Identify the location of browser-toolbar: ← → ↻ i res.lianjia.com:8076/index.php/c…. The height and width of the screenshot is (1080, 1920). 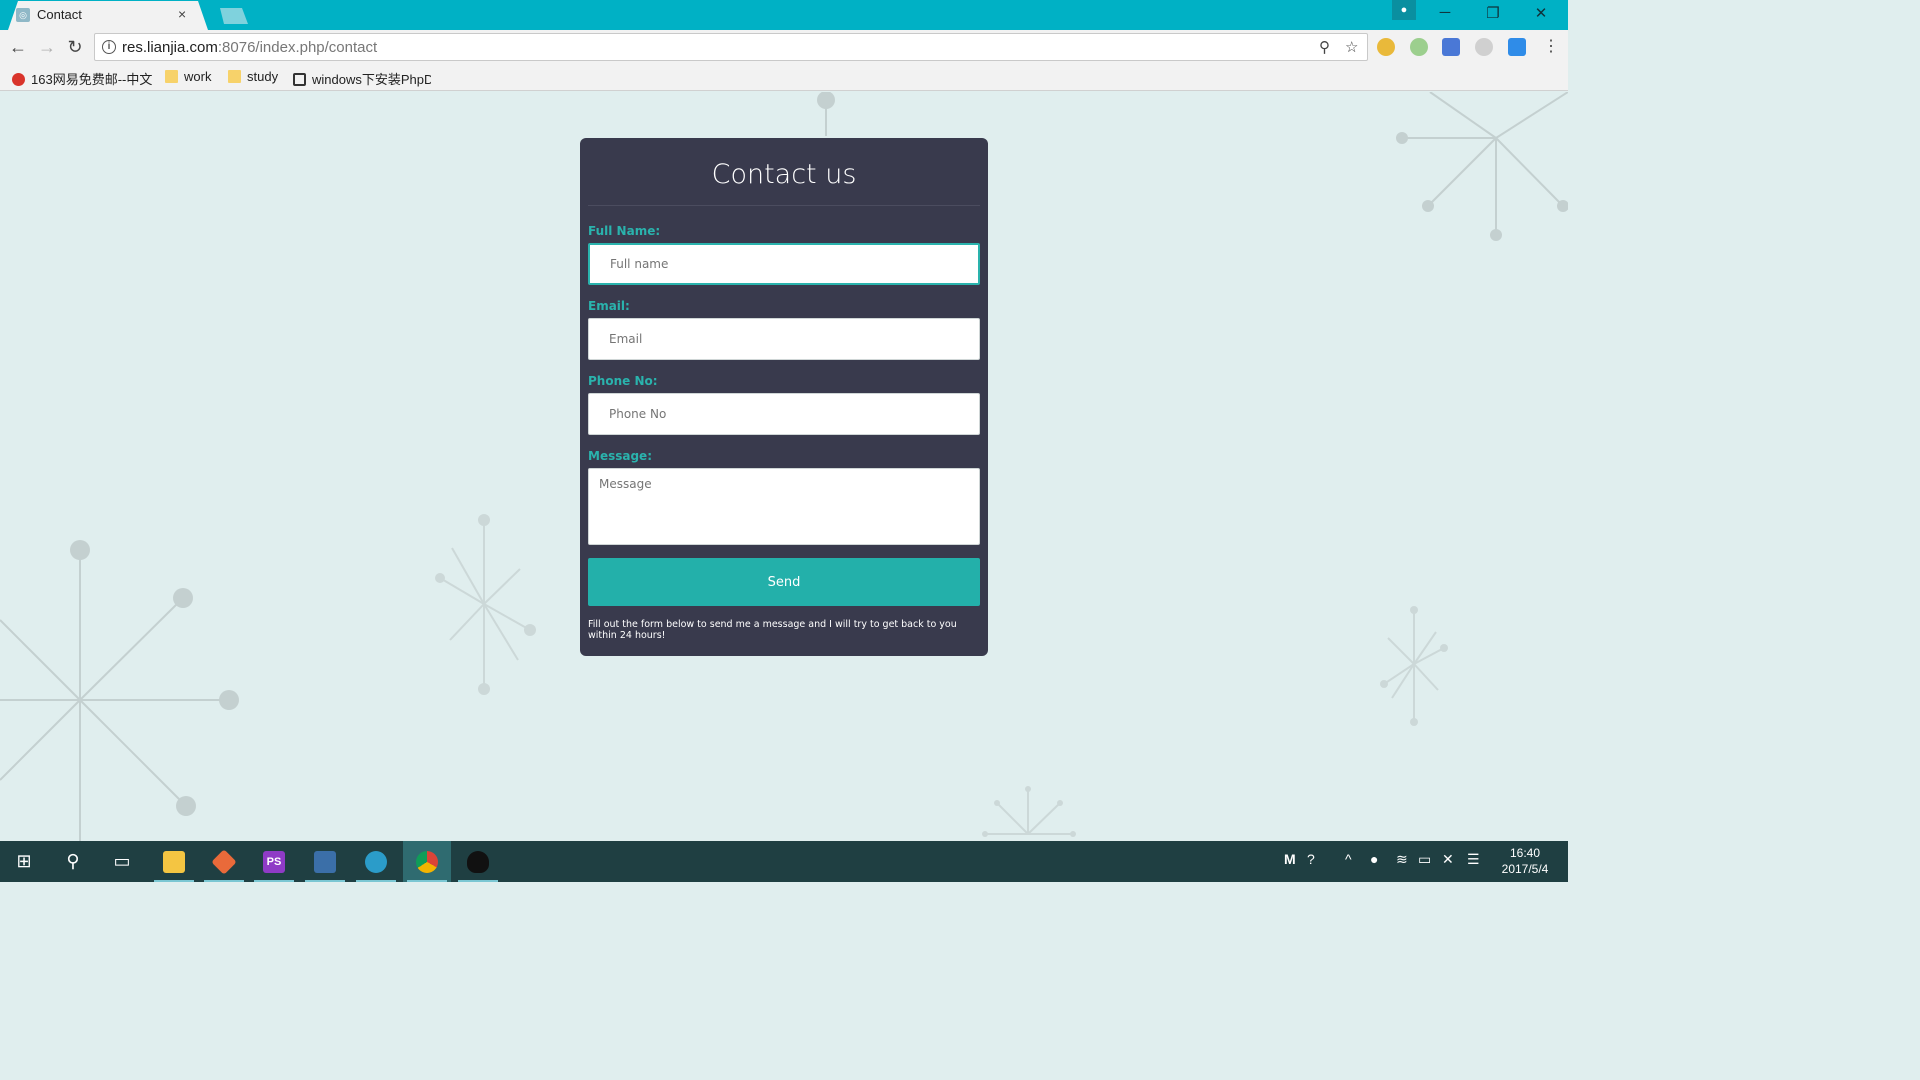
(784, 47).